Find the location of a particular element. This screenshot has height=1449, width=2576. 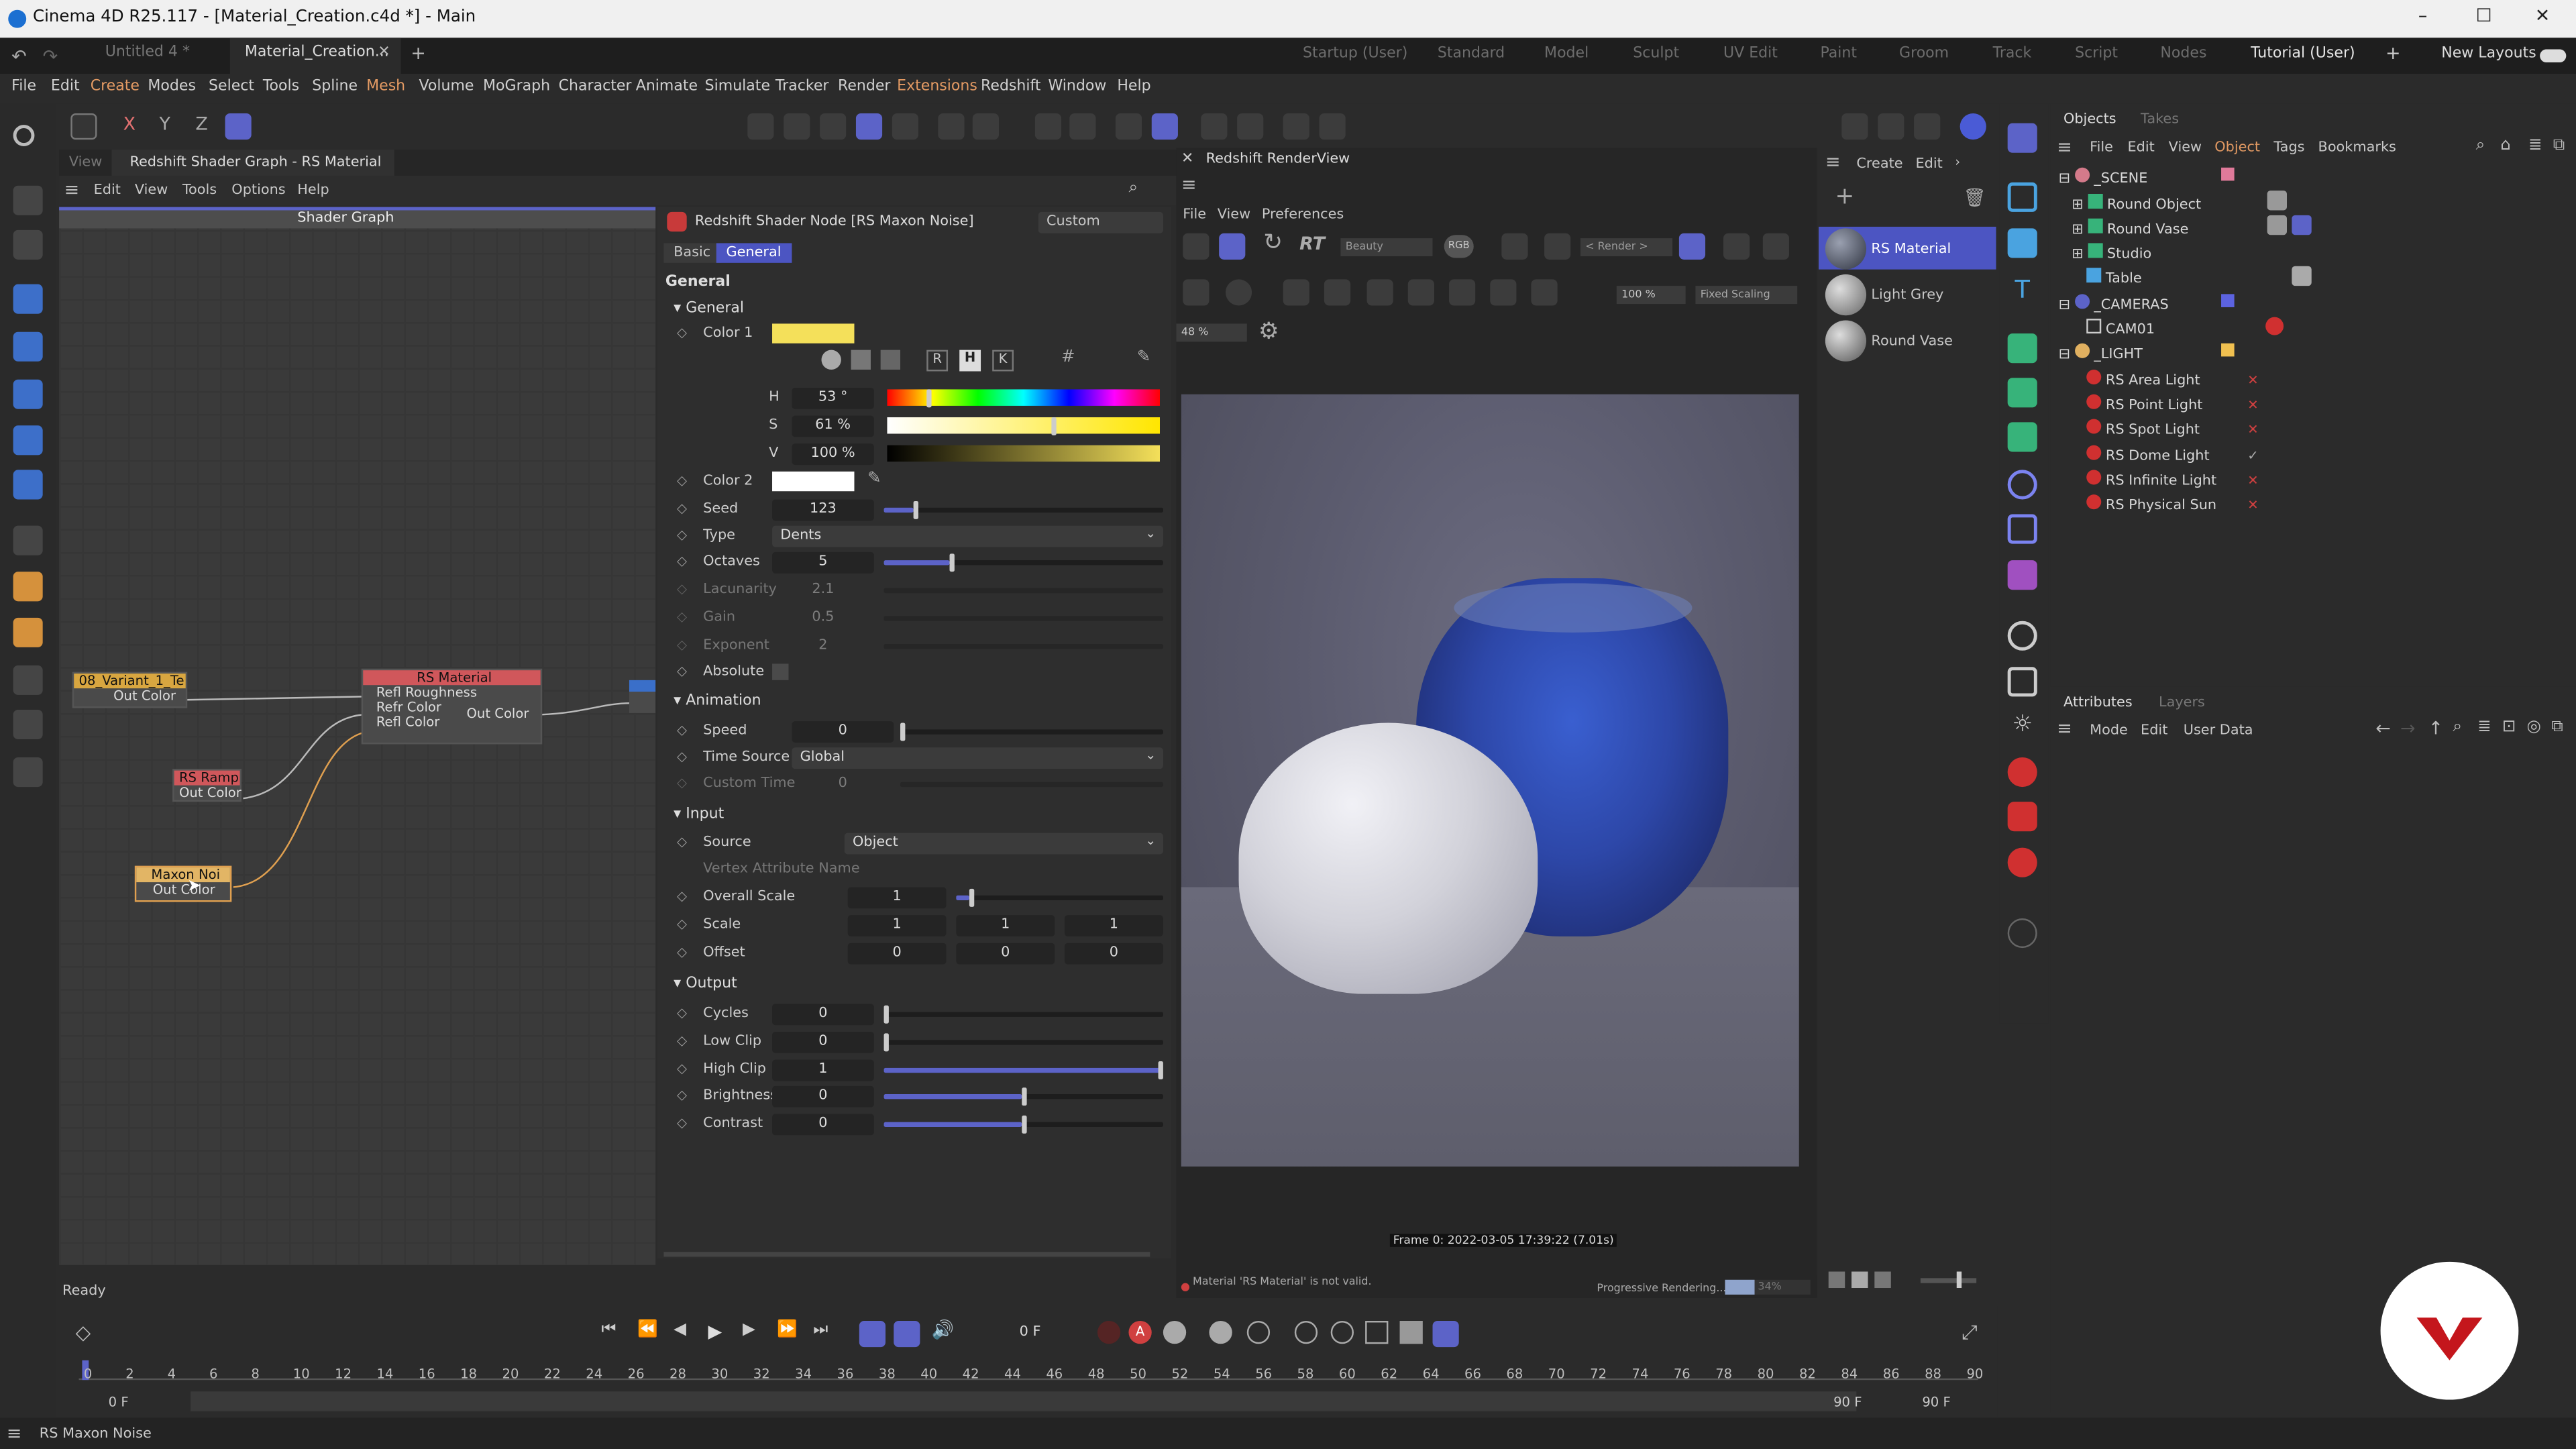

sat-gradient is located at coordinates (1023, 425).